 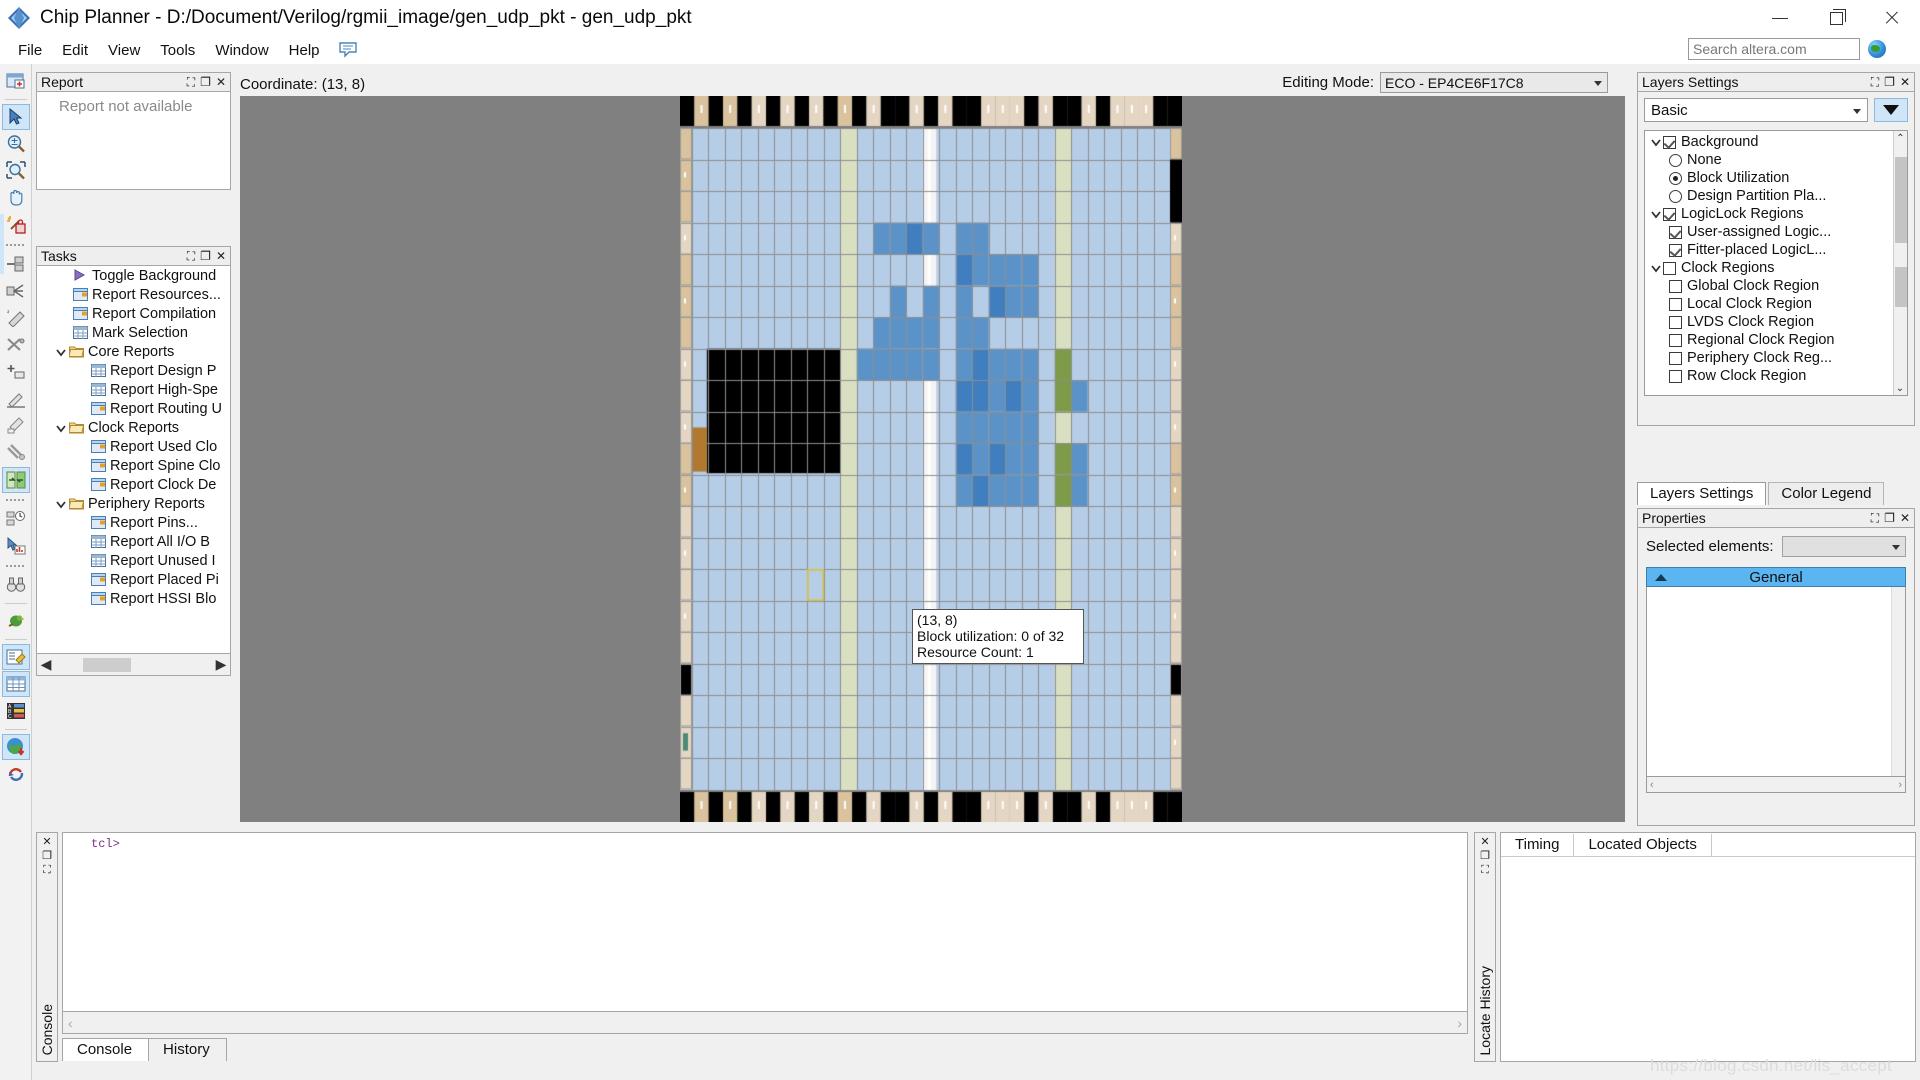 What do you see at coordinates (221, 665) in the screenshot?
I see `scroll-right-icon: ▶` at bounding box center [221, 665].